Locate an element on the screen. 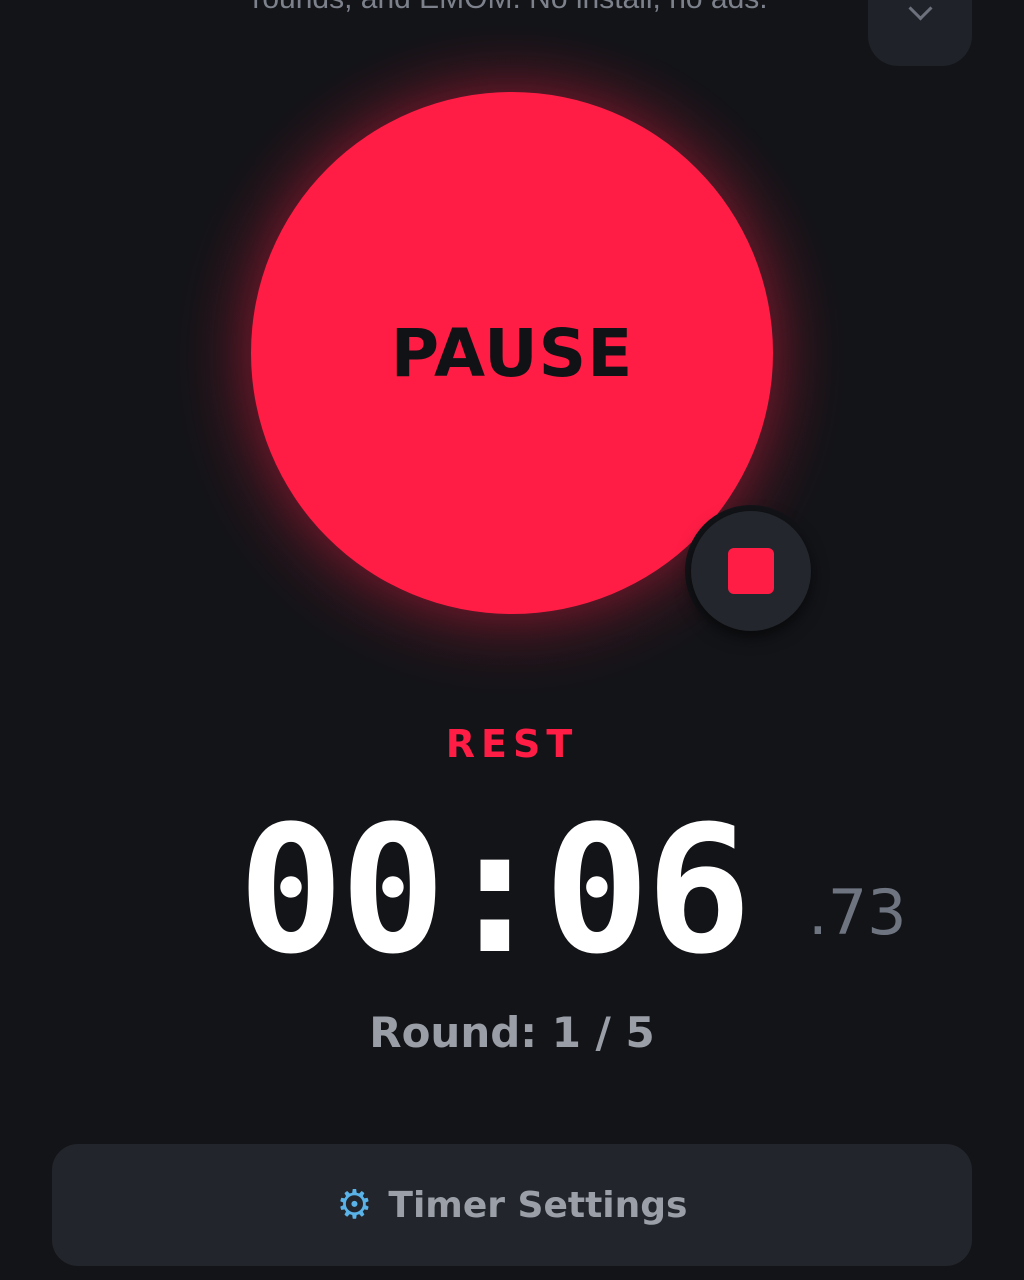  time-fraction: .73 is located at coordinates (857, 912).